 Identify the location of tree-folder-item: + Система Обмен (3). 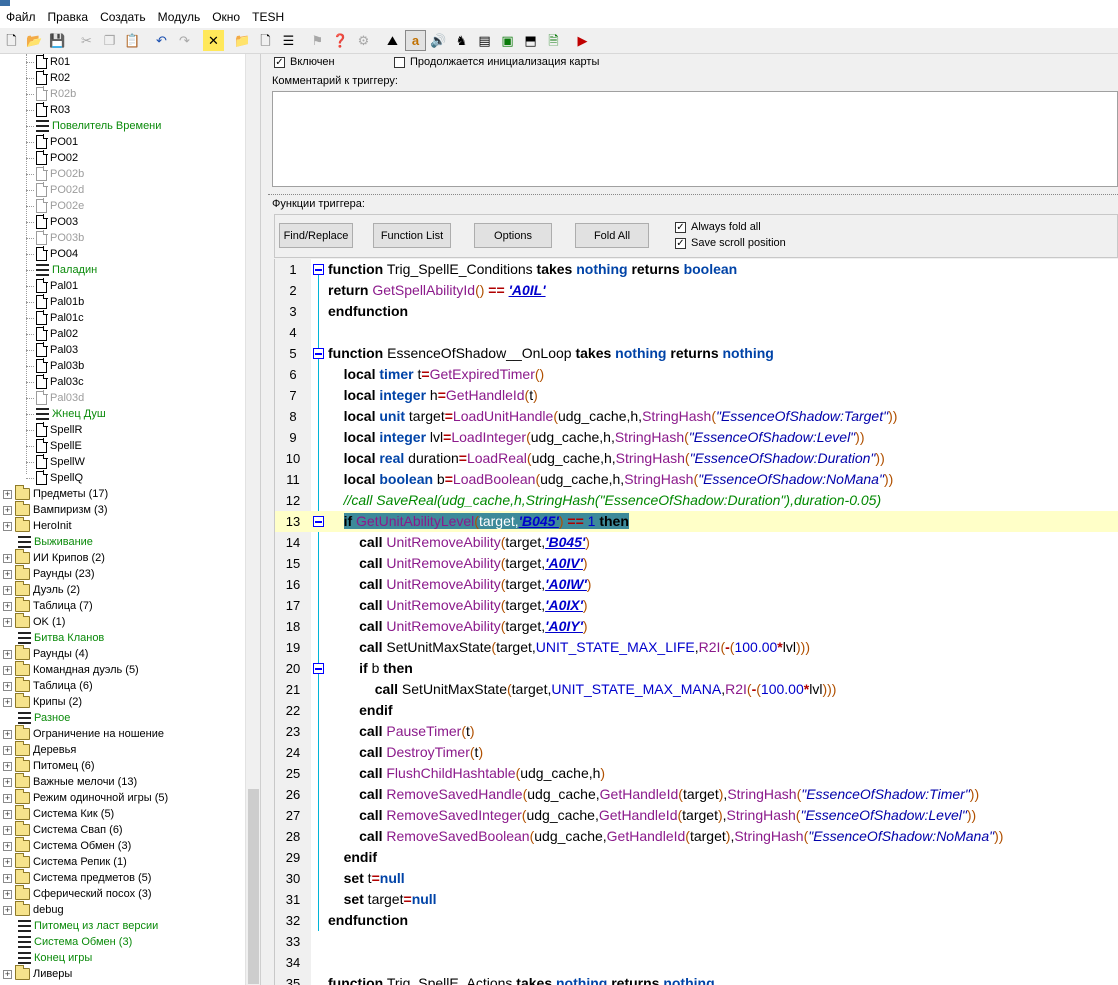
(67, 845).